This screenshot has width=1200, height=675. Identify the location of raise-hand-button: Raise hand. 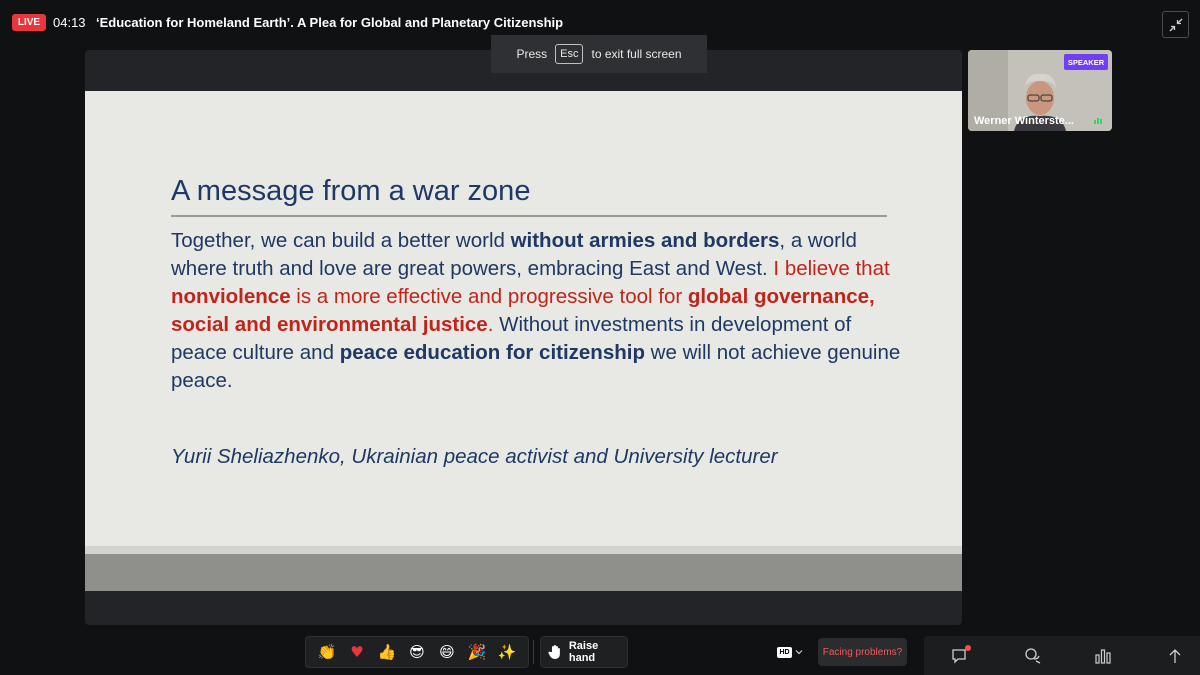
(584, 652).